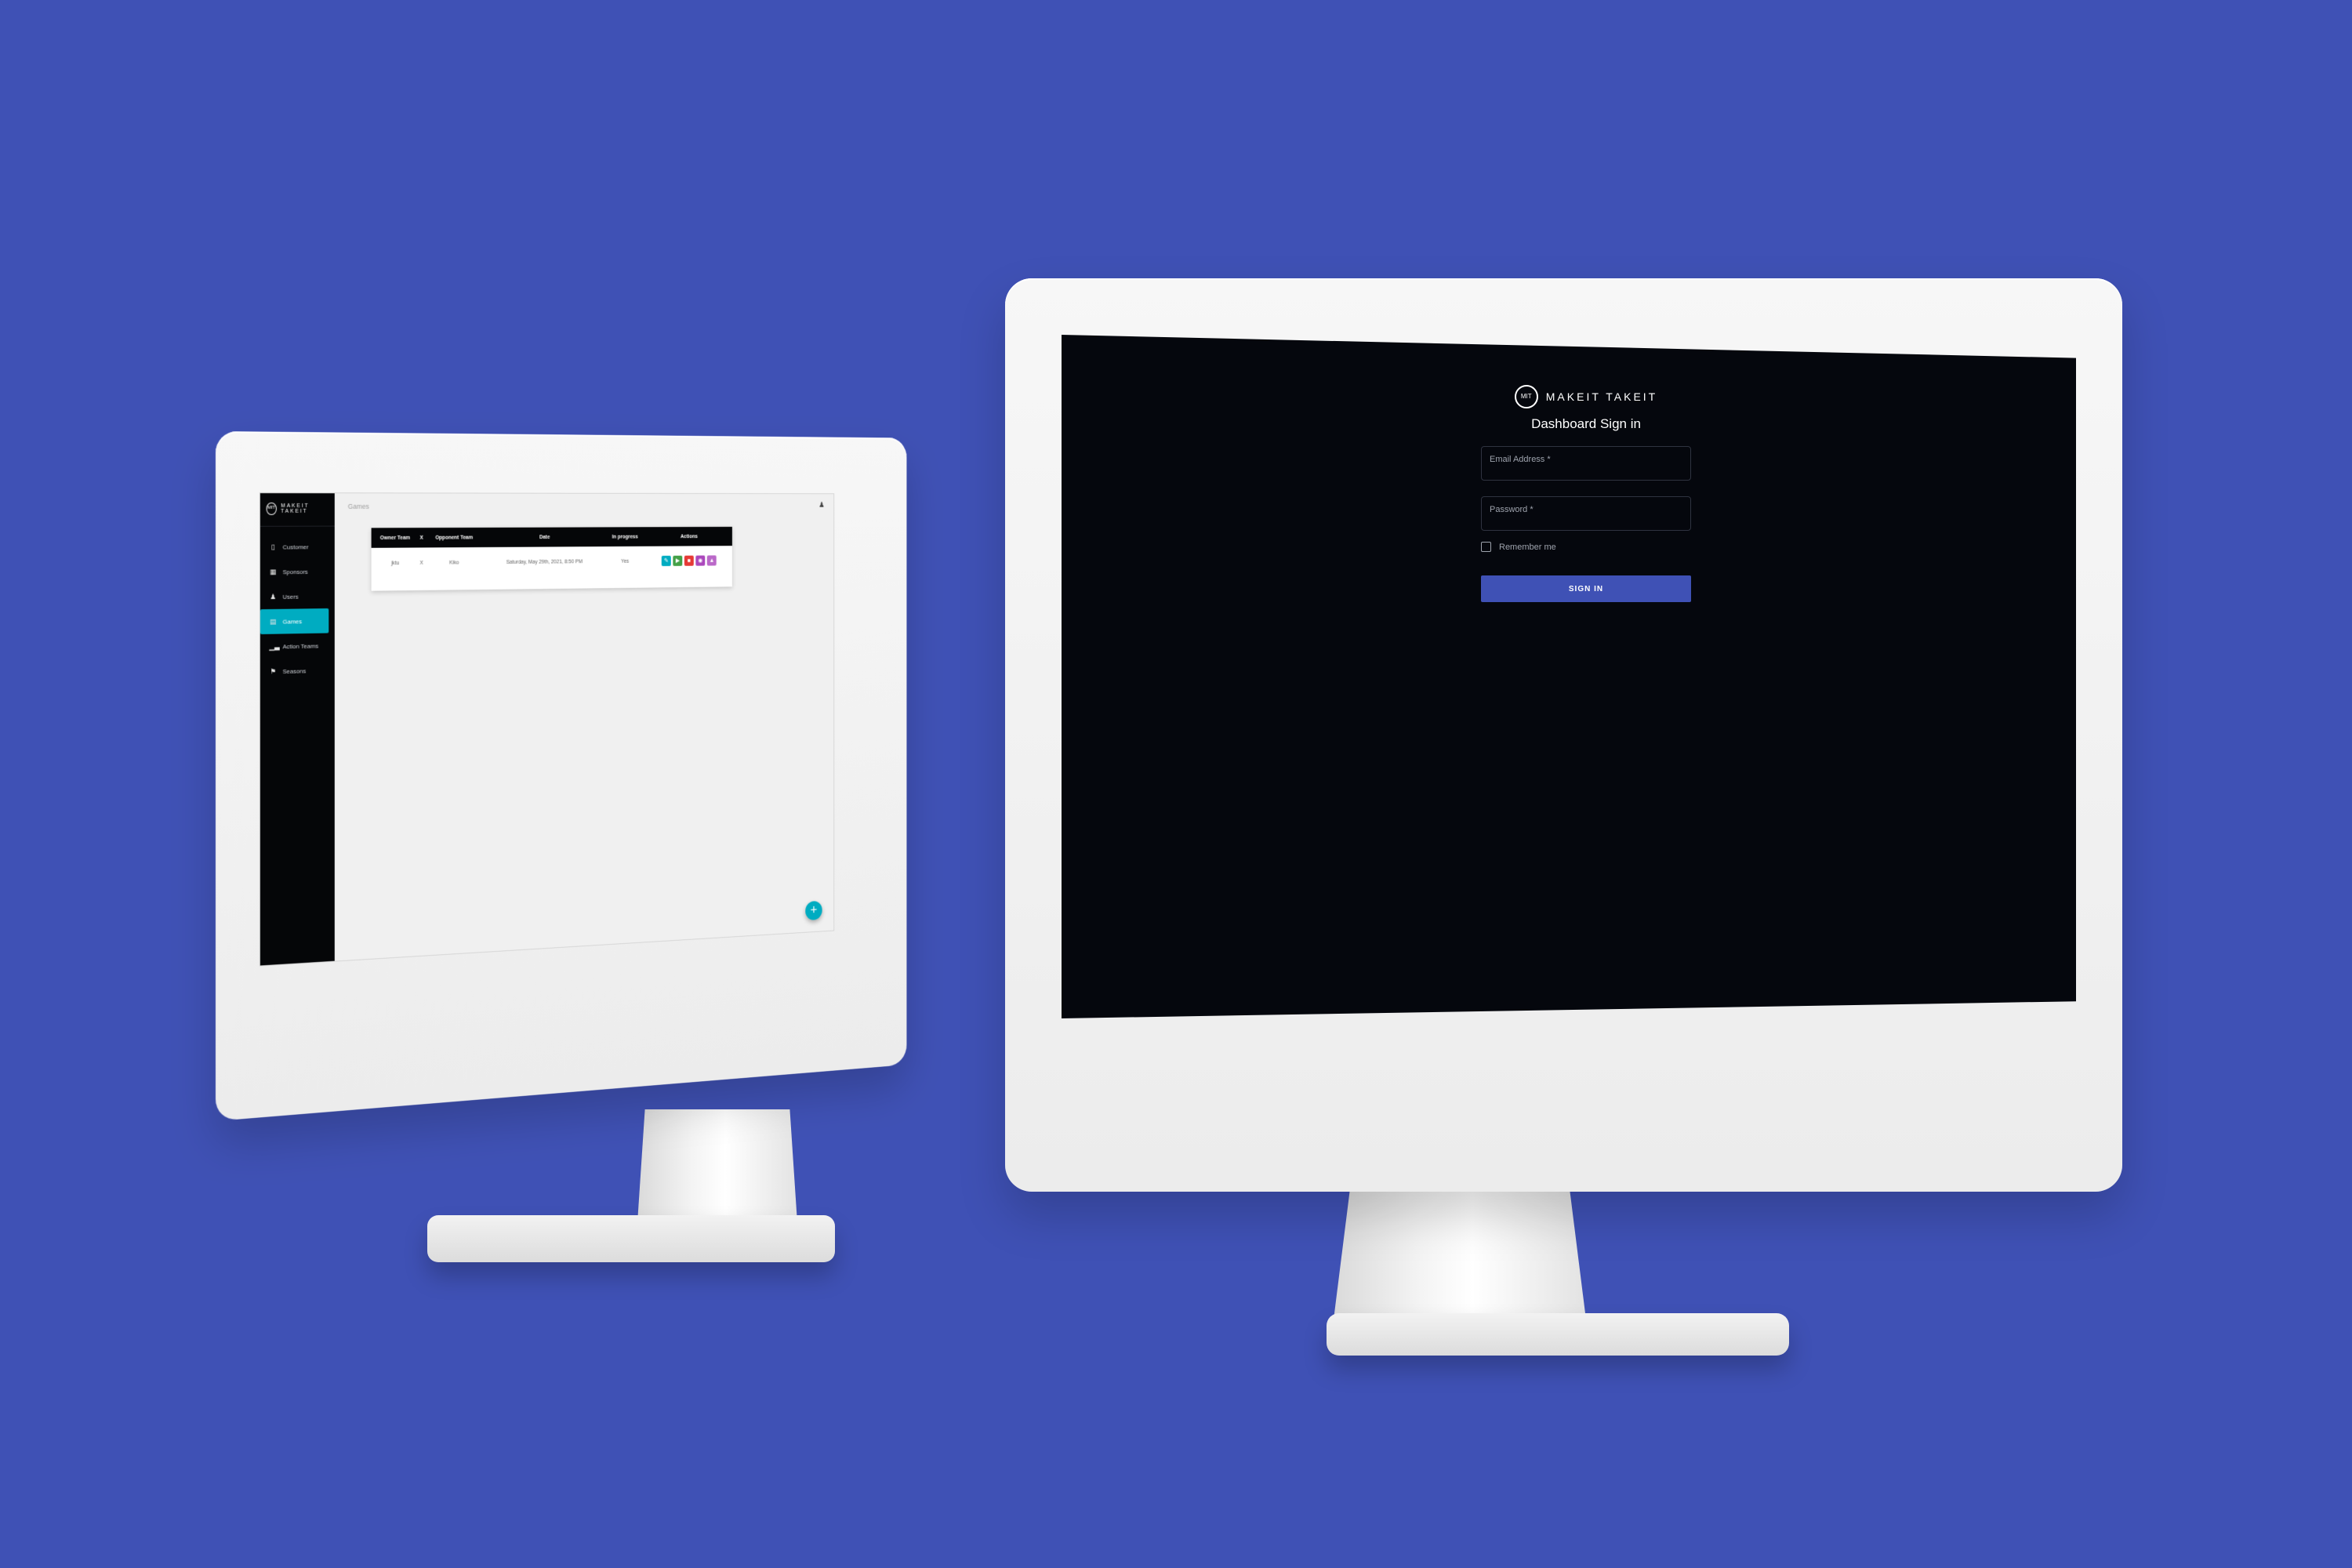  I want to click on add-game-button: +, so click(813, 910).